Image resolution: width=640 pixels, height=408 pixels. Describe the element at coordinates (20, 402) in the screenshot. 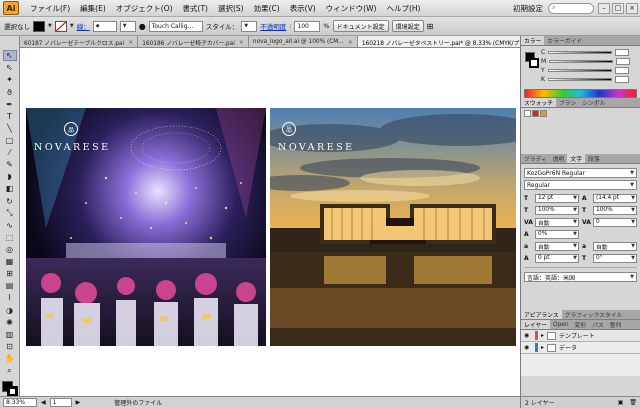

I see `zoom-dropdown: 8.33%` at that location.